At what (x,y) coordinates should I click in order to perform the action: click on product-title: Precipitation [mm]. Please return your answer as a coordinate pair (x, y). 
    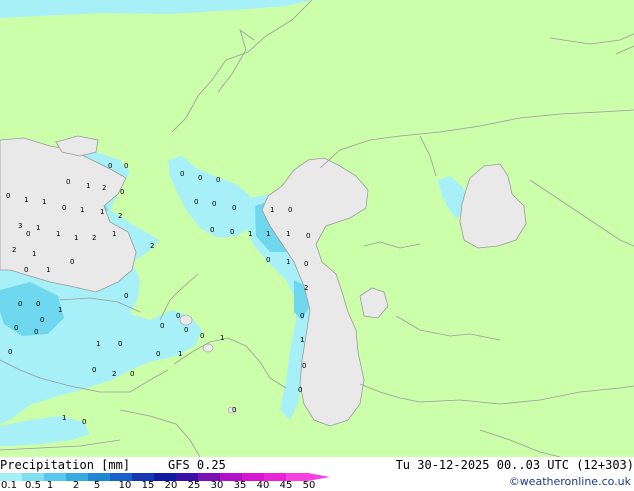
    Looking at the image, I should click on (65, 465).